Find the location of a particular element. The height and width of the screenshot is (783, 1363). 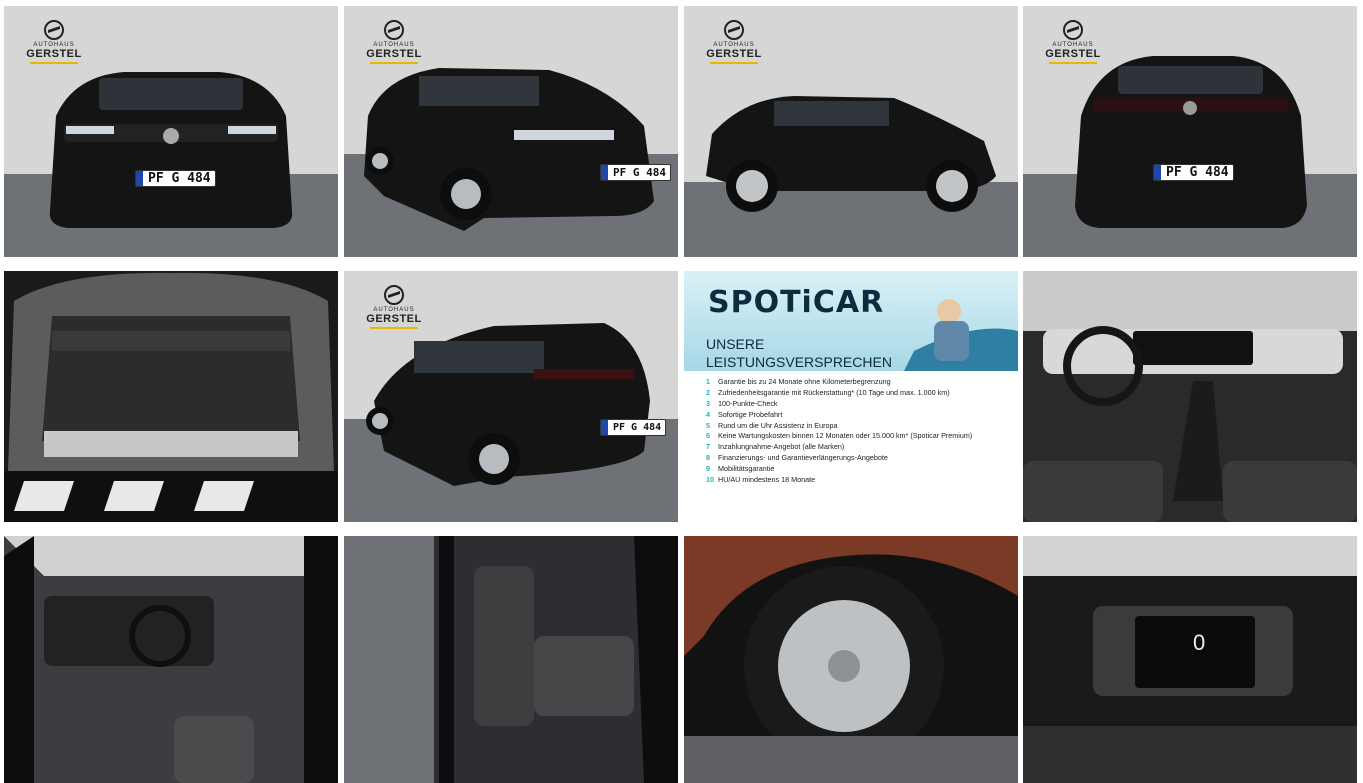

spoticar-promise-text: 100-Punkte-Check is located at coordinates (748, 403).